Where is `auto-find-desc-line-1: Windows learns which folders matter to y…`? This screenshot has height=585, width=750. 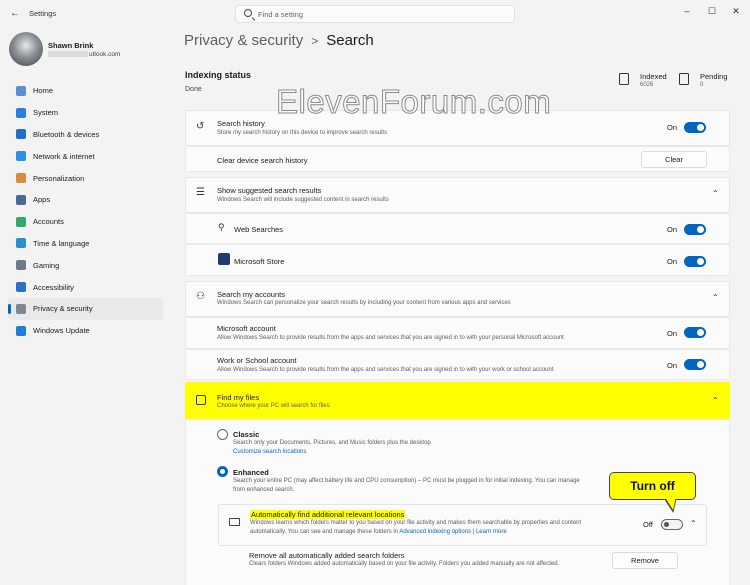
auto-find-desc-line-1: Windows learns which folders matter to y… is located at coordinates (416, 523).